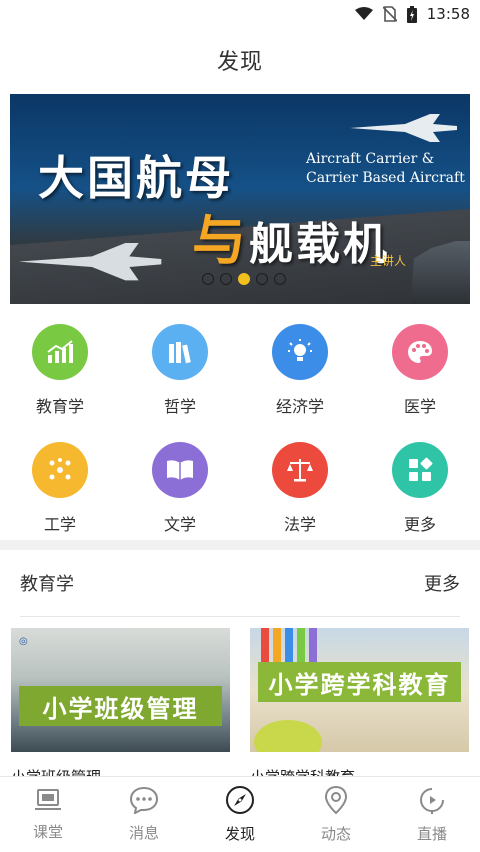  I want to click on books-icon, so click(180, 352).